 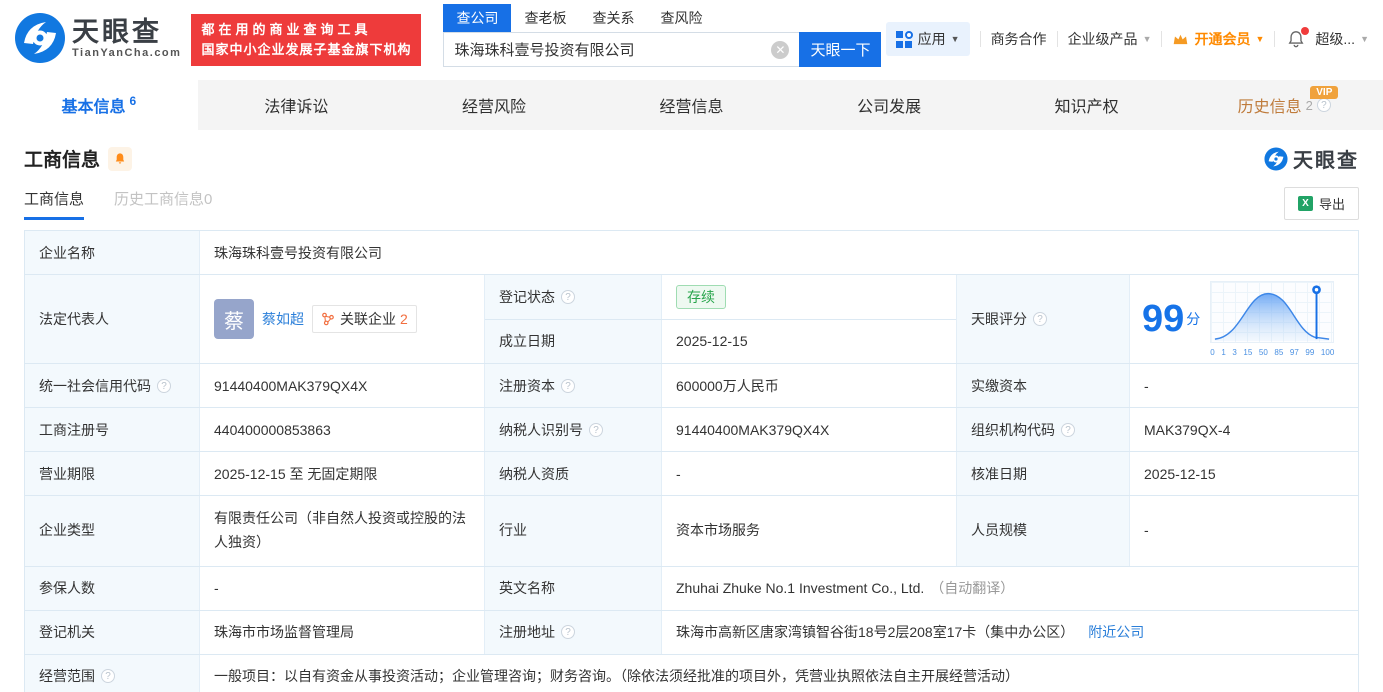 I want to click on score-value: 99, so click(x=1163, y=319).